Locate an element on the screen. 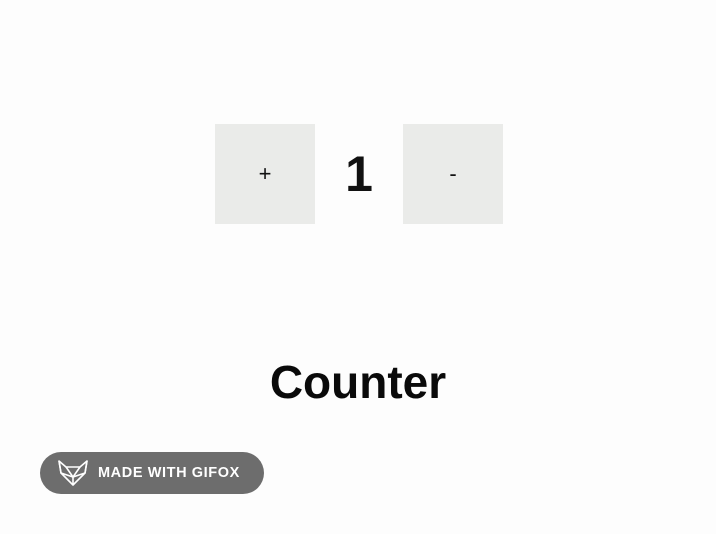  decrement-button: - is located at coordinates (453, 174).